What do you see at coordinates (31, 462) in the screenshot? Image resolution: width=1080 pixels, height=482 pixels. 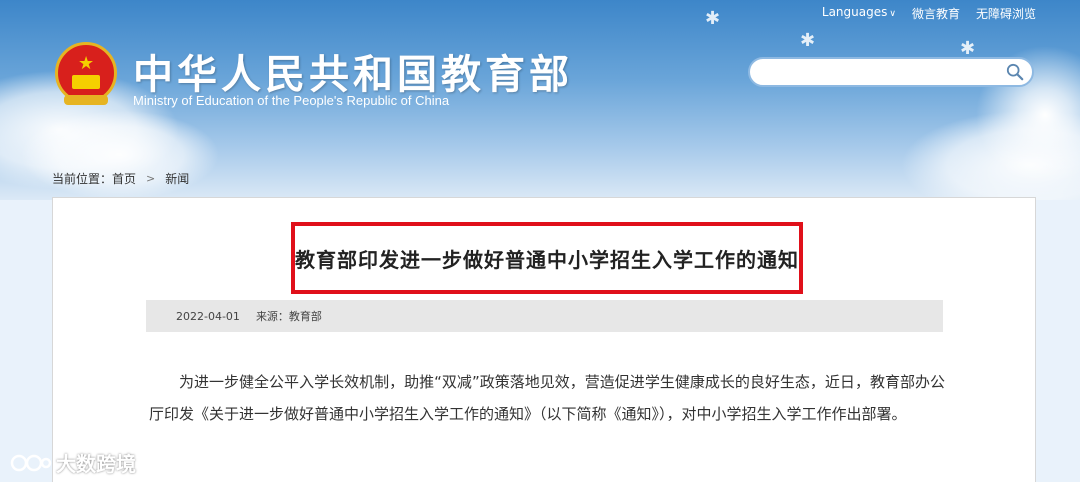 I see `watermark-logo-icon` at bounding box center [31, 462].